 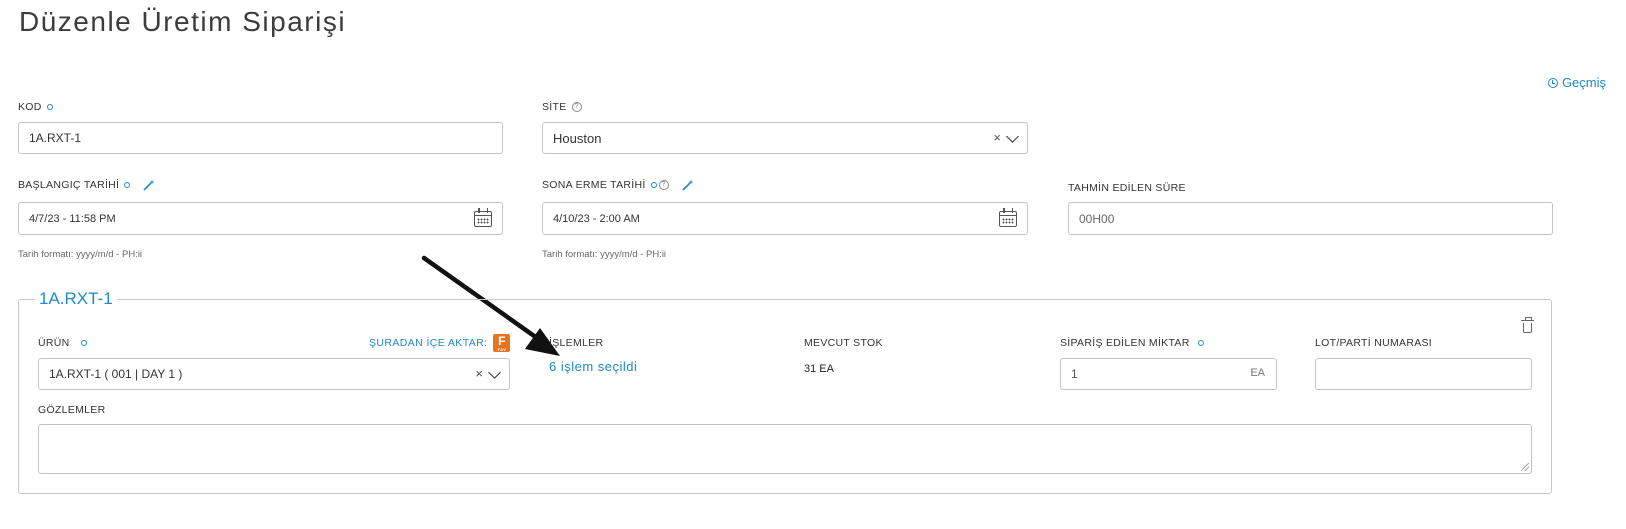 I want to click on resize-handle-icon, so click(x=1525, y=467).